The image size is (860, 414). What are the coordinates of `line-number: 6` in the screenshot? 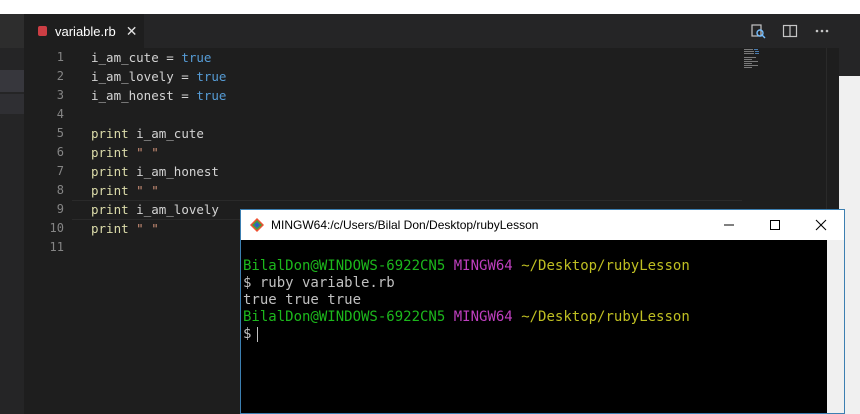 It's located at (60, 152).